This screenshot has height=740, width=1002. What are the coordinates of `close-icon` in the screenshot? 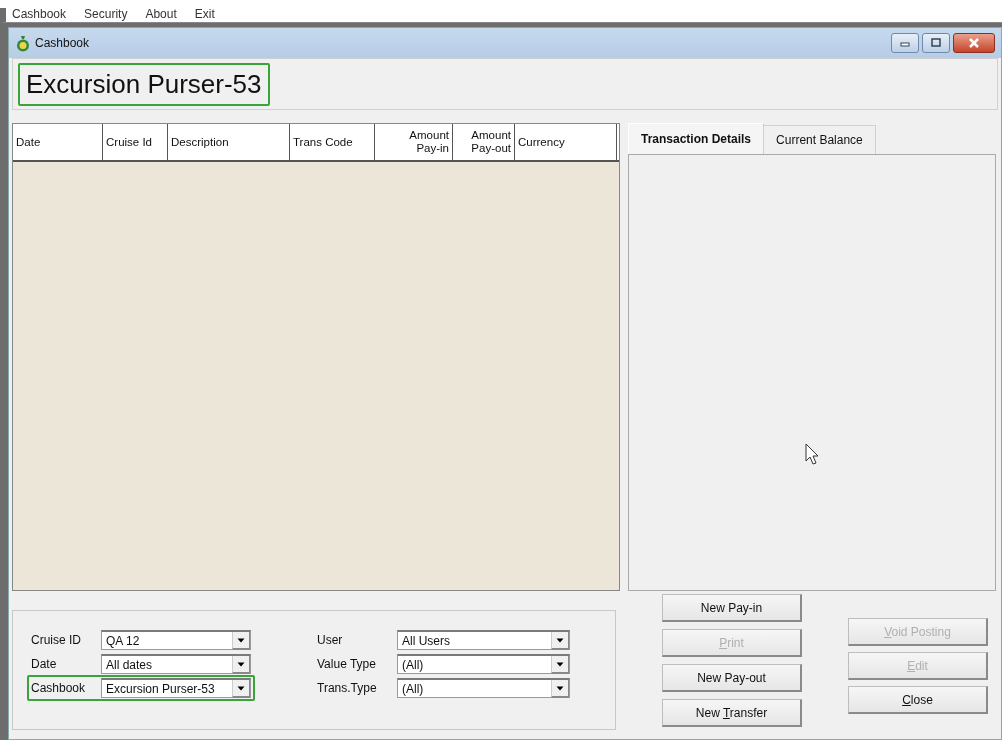 It's located at (974, 43).